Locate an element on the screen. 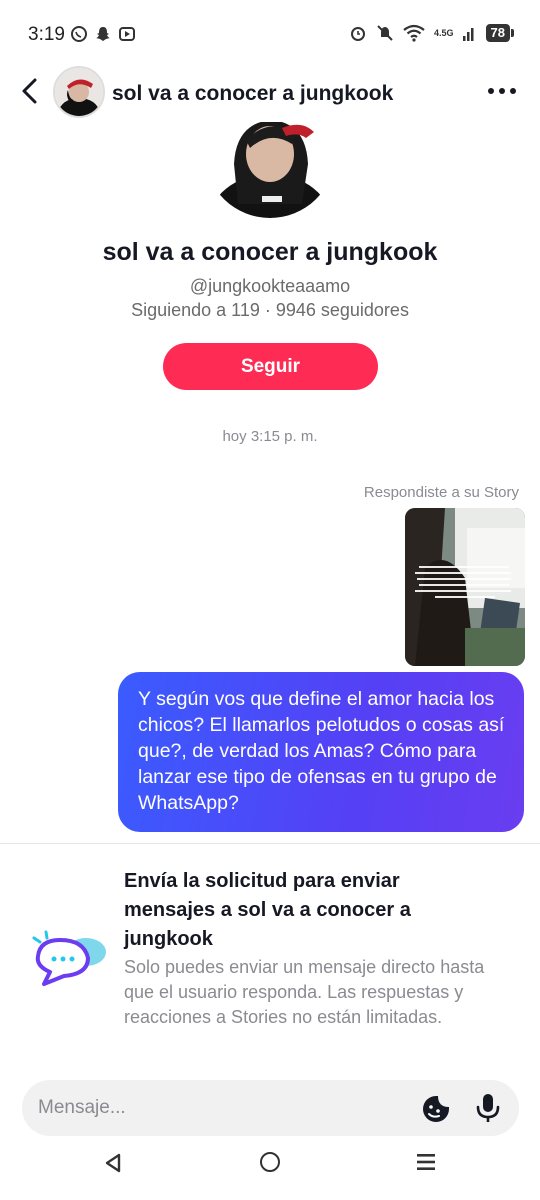 The width and height of the screenshot is (540, 1200). chat-title: sol va a conocer a jungkook is located at coordinates (252, 94).